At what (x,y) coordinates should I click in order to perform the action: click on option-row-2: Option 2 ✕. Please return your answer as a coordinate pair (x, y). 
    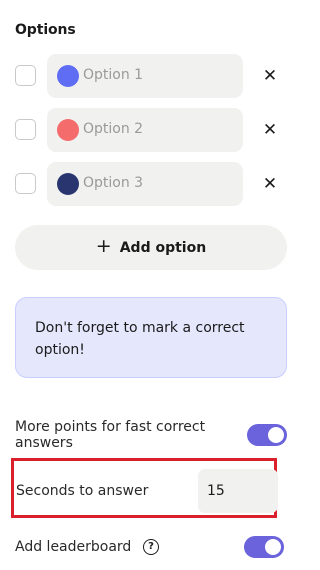
    Looking at the image, I should click on (155, 130).